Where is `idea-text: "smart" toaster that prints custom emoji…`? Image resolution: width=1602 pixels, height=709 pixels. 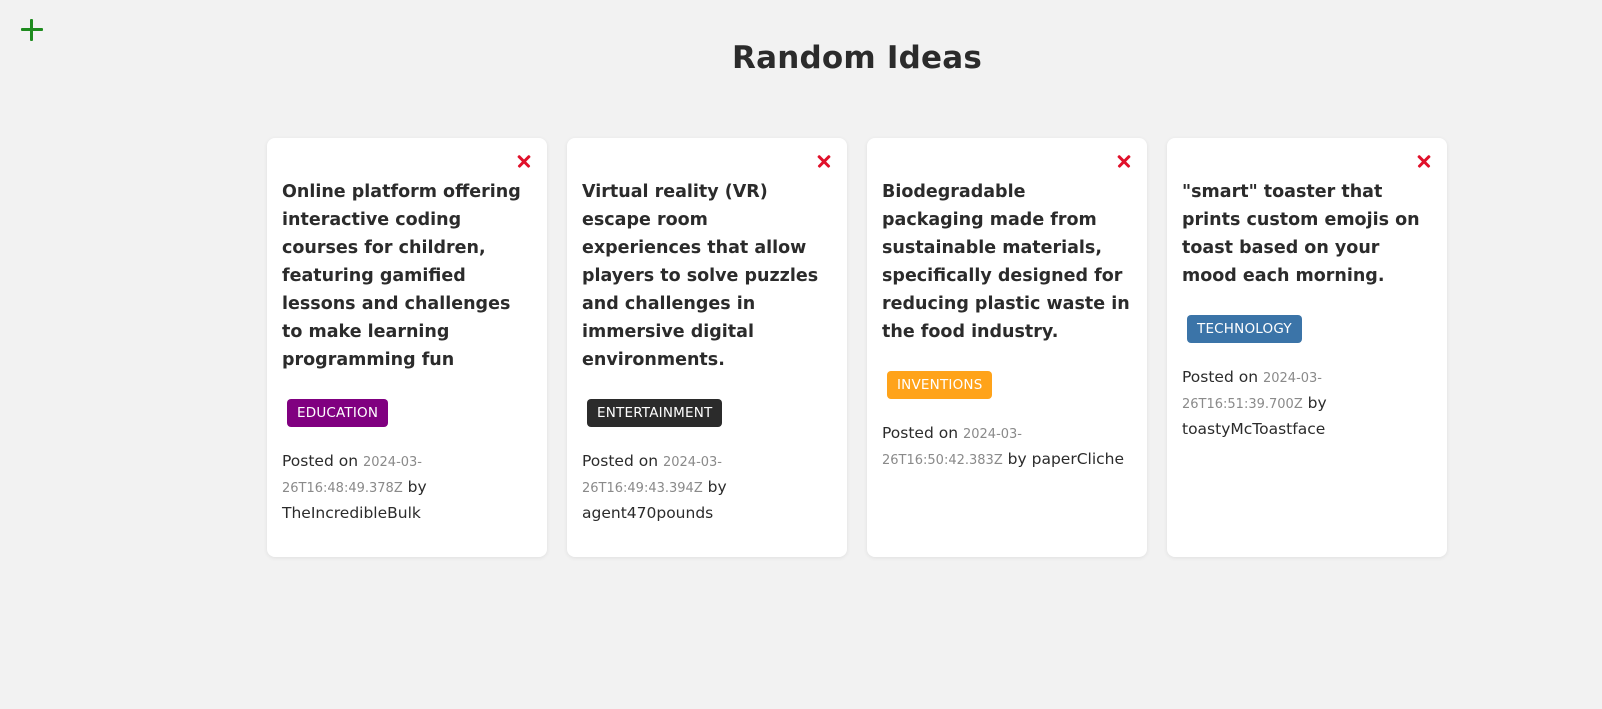
idea-text: "smart" toaster that prints custom emoji… is located at coordinates (1301, 234).